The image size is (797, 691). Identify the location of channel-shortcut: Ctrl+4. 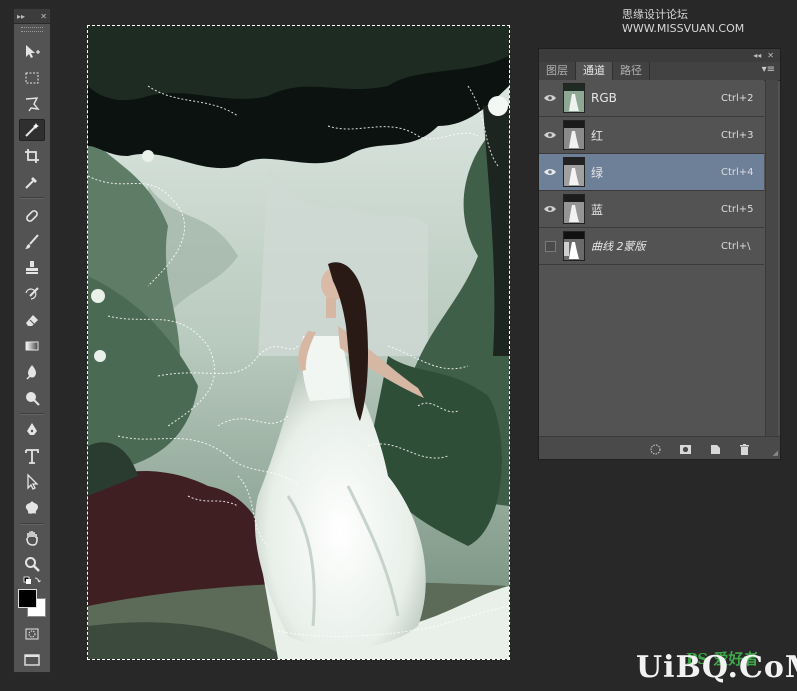
(737, 172).